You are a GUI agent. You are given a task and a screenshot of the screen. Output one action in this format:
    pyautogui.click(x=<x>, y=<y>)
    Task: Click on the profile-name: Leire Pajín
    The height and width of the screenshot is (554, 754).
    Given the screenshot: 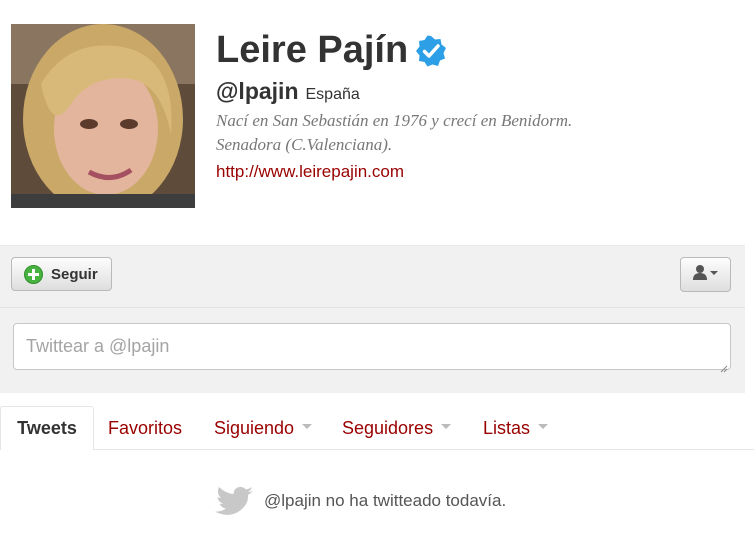 What is the action you would take?
    pyautogui.click(x=312, y=50)
    